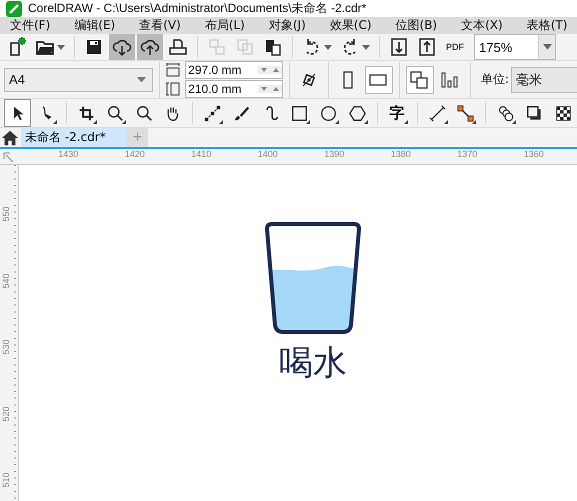 Image resolution: width=577 pixels, height=501 pixels. What do you see at coordinates (357, 113) in the screenshot?
I see `polygon-icon` at bounding box center [357, 113].